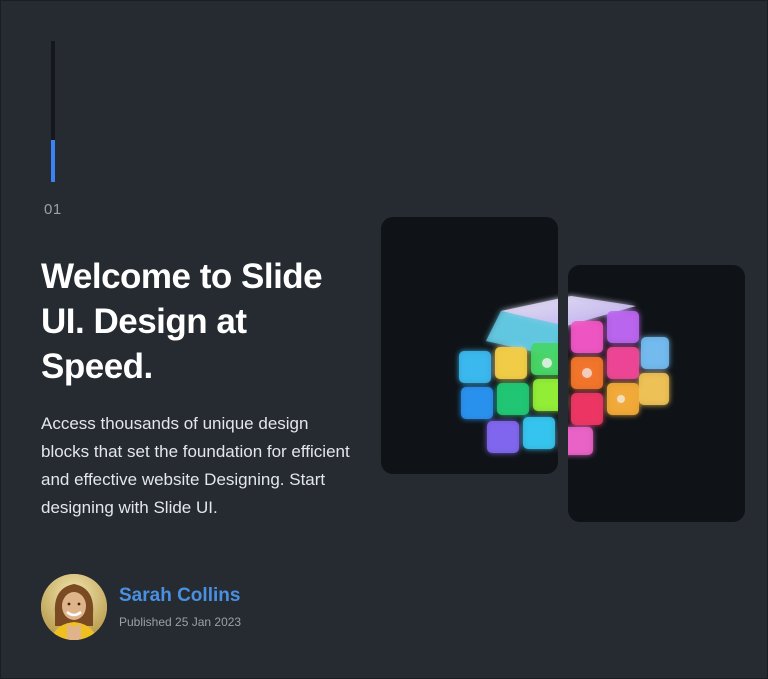 Image resolution: width=768 pixels, height=679 pixels. What do you see at coordinates (53, 111) in the screenshot?
I see `slide-progress-bar` at bounding box center [53, 111].